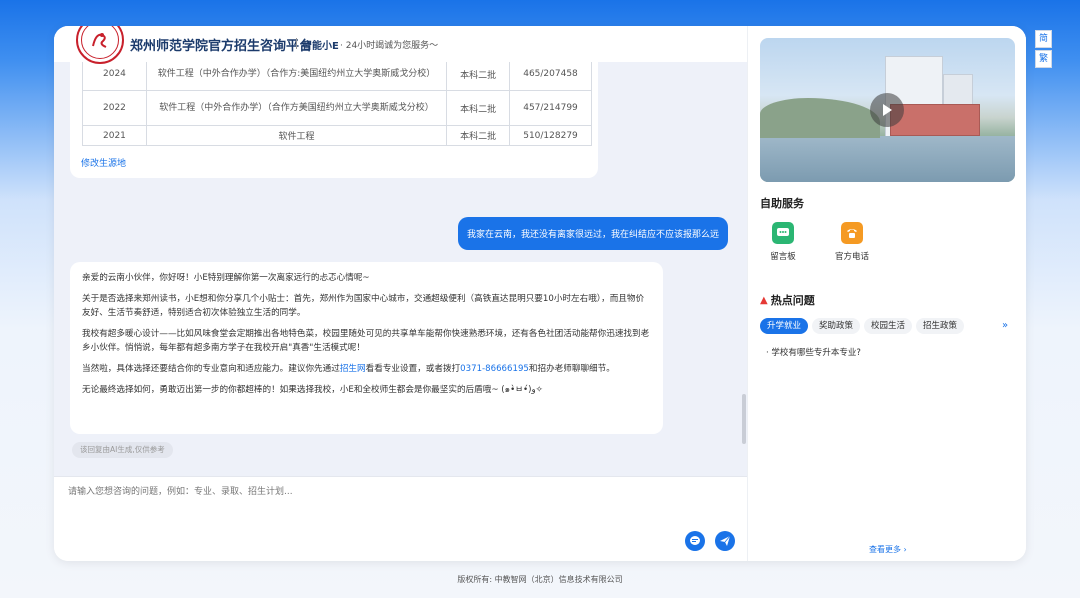  What do you see at coordinates (400, 518) in the screenshot?
I see `input-area` at bounding box center [400, 518].